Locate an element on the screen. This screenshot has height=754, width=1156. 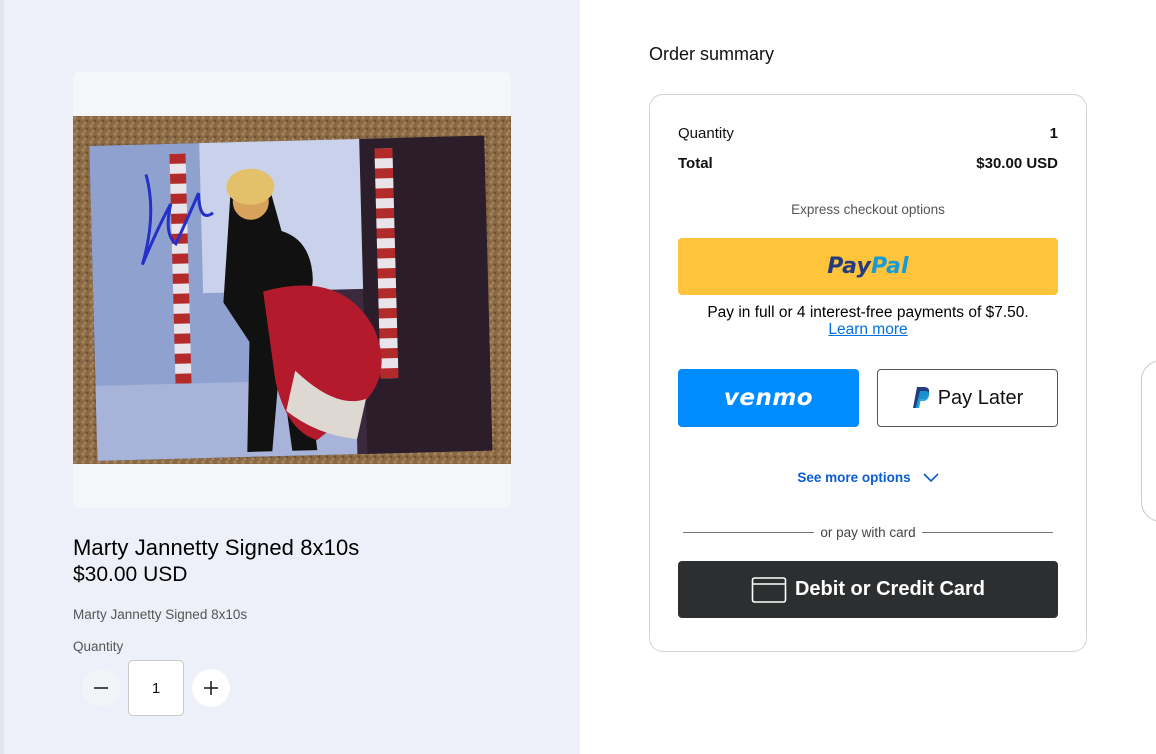
paypal-logo-pay: Pay is located at coordinates (849, 266).